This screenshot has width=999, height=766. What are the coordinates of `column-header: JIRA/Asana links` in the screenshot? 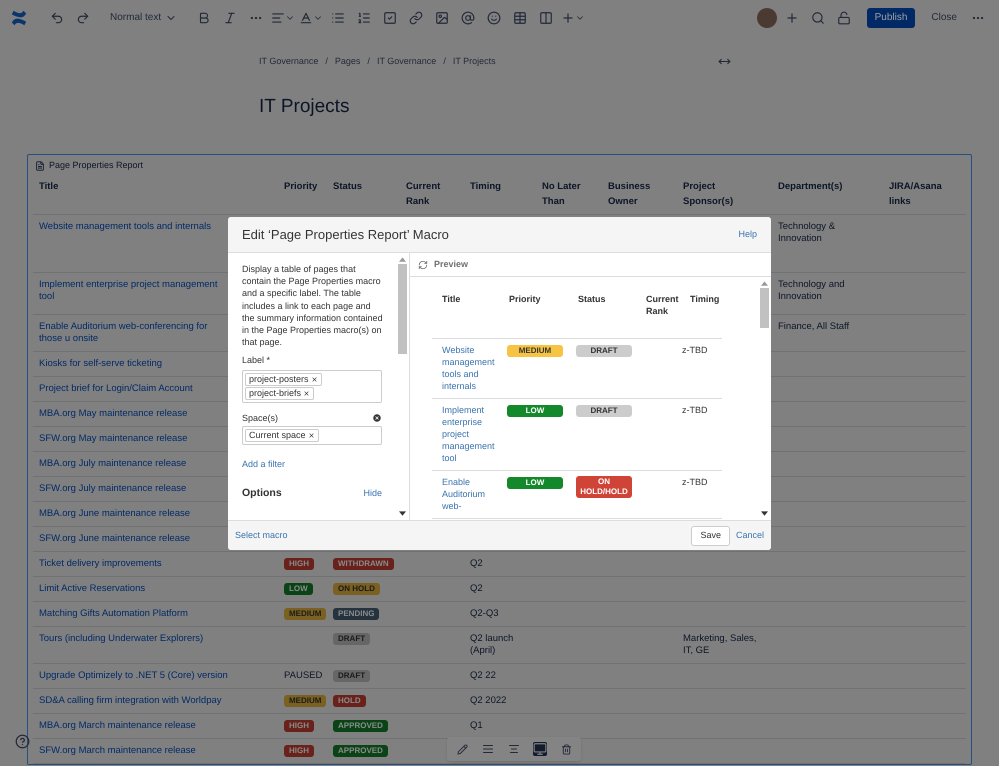 It's located at (915, 193).